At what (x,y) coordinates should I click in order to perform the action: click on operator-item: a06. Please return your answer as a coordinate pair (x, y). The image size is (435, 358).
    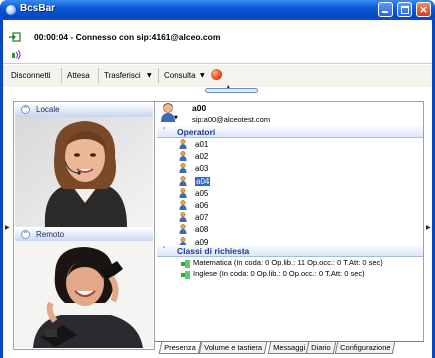
    Looking at the image, I should click on (201, 205).